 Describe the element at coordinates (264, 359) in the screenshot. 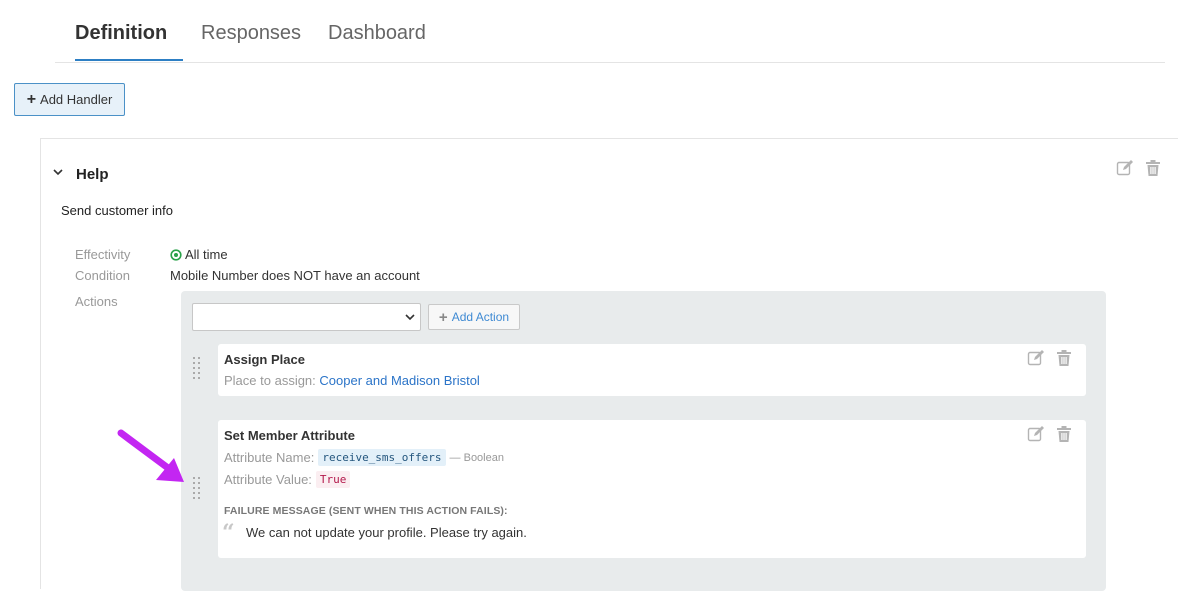

I see `action-title: Assign Place` at that location.